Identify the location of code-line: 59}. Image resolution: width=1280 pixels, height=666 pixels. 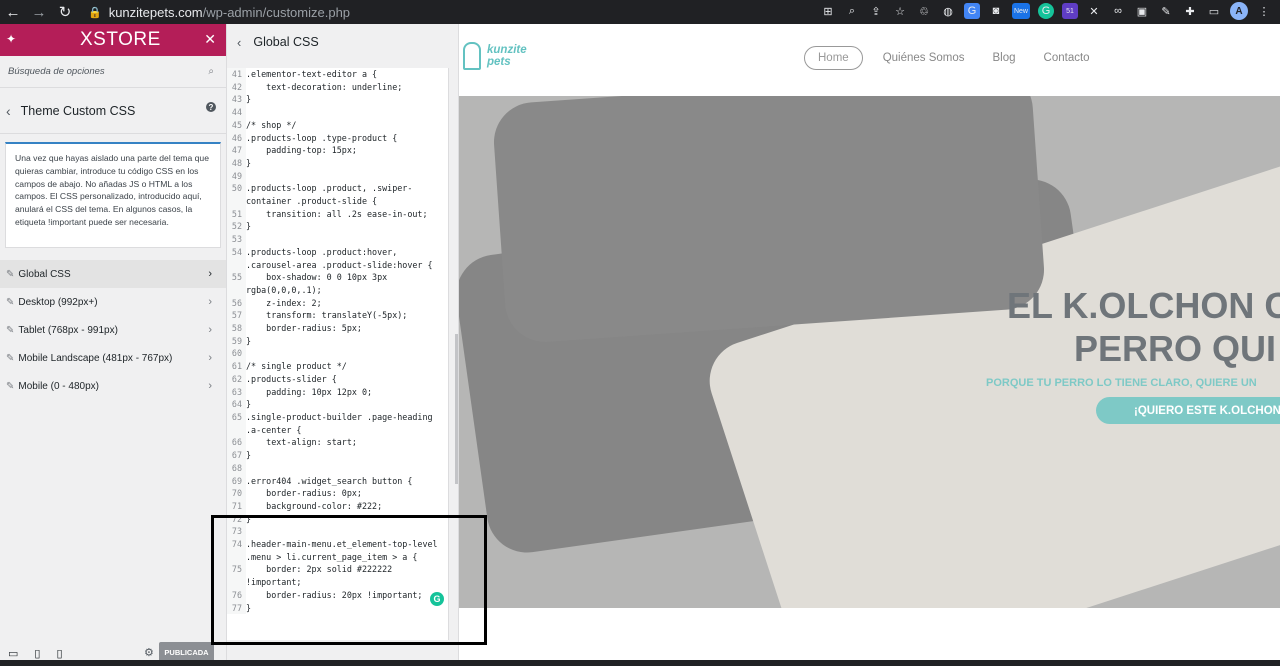
(337, 341).